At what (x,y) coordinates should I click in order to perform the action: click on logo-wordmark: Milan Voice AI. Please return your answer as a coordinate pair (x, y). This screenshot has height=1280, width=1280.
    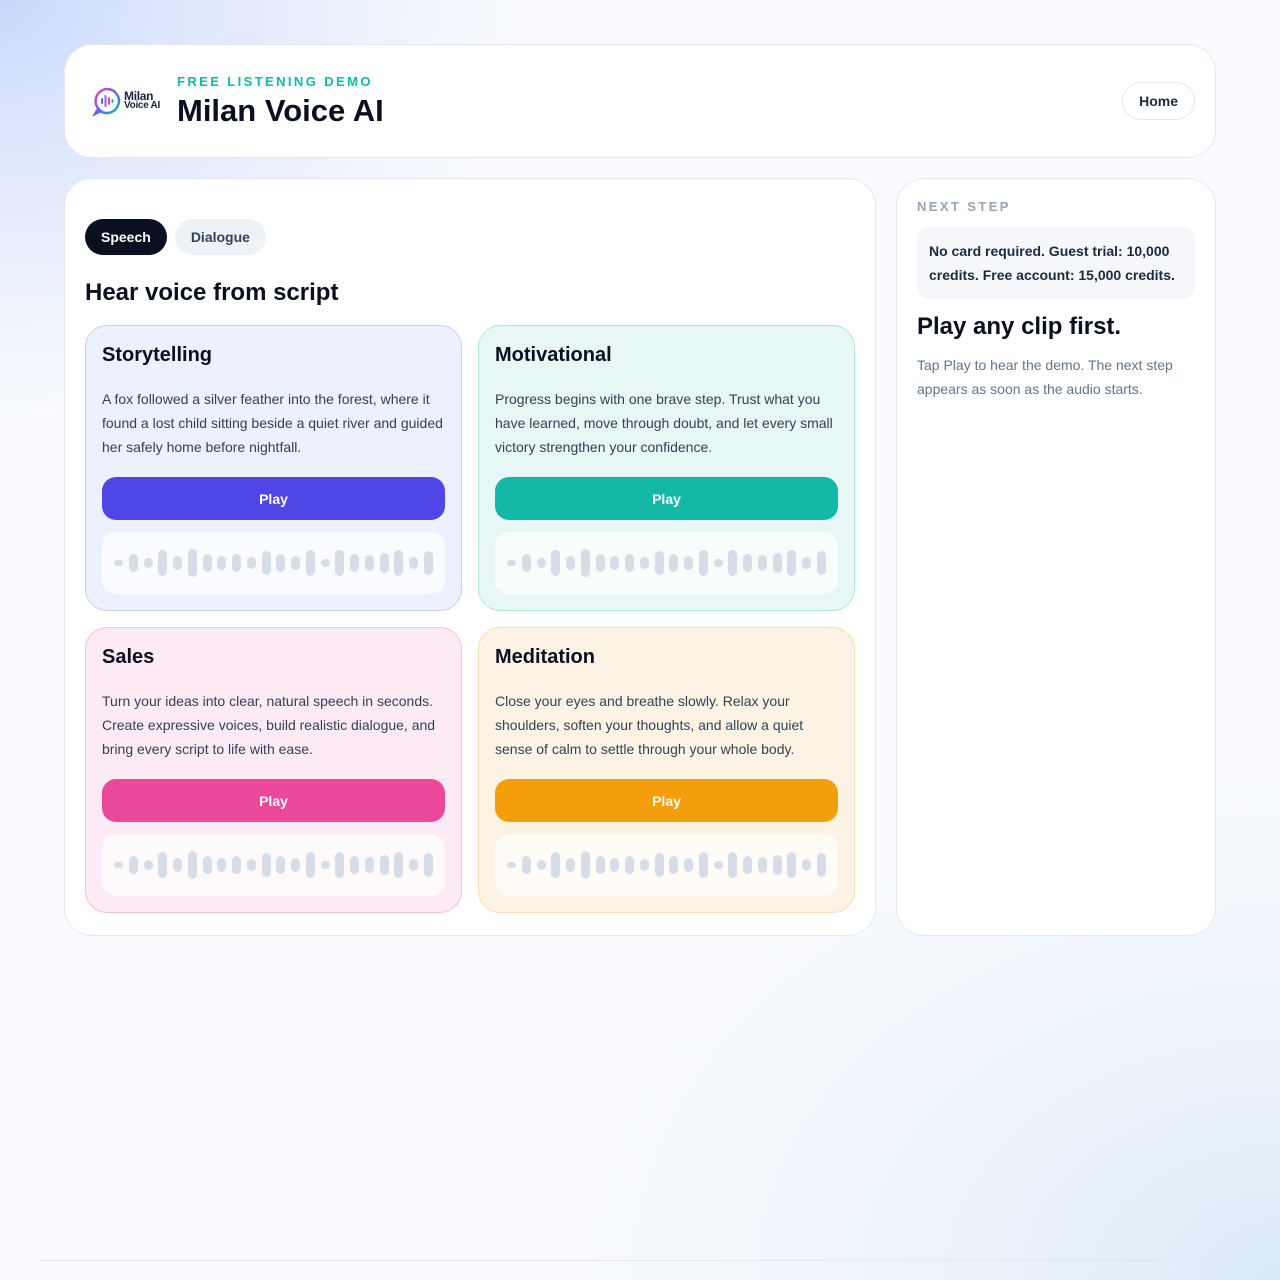
    Looking at the image, I should click on (142, 100).